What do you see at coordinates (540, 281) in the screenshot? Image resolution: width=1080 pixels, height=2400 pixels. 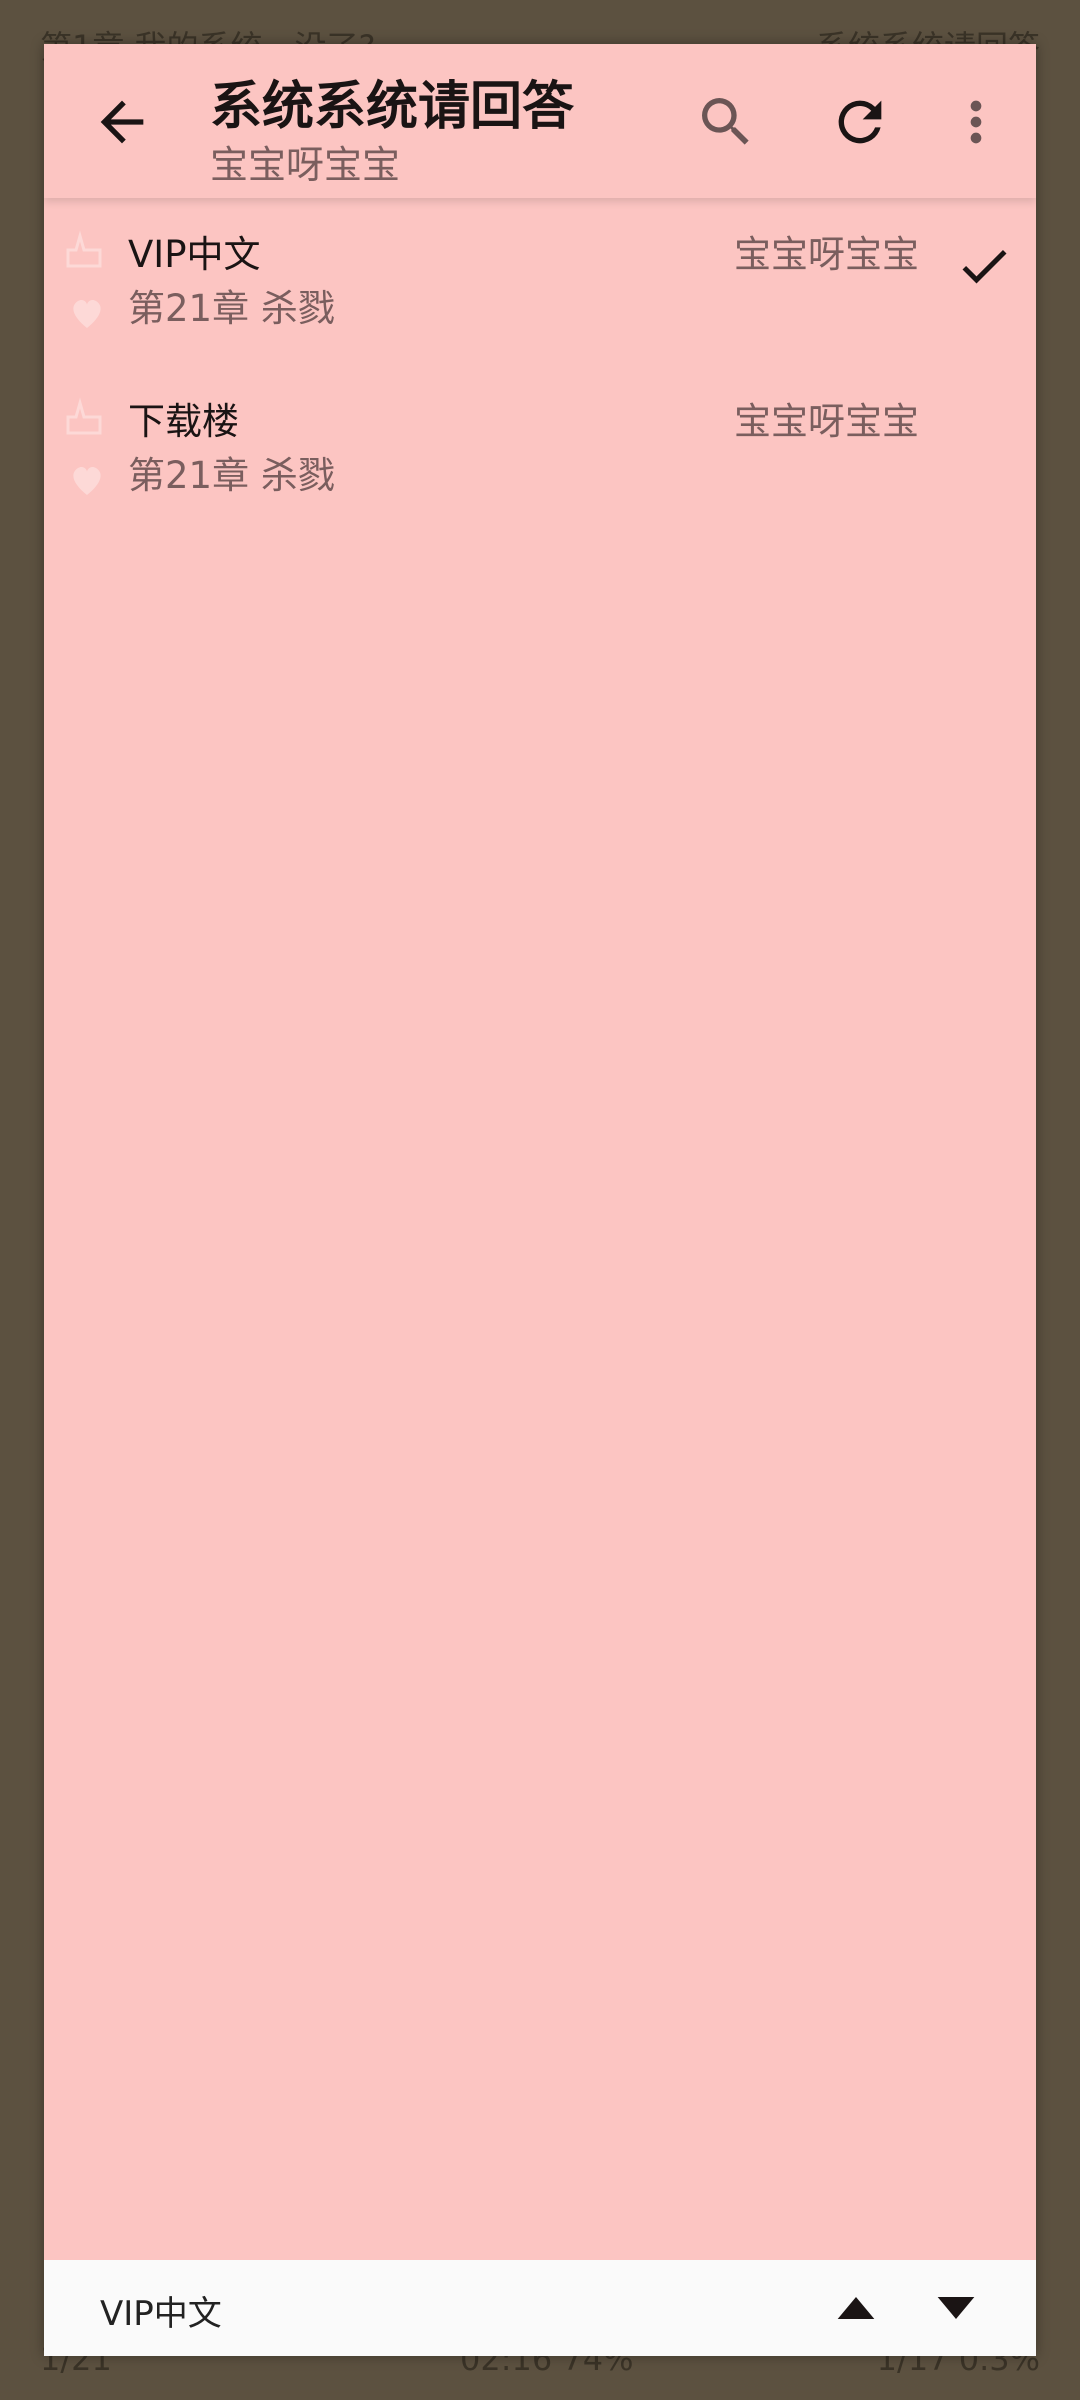 I see `source-item: VIP中文 第21章 杀戮 宝宝呀宝宝` at bounding box center [540, 281].